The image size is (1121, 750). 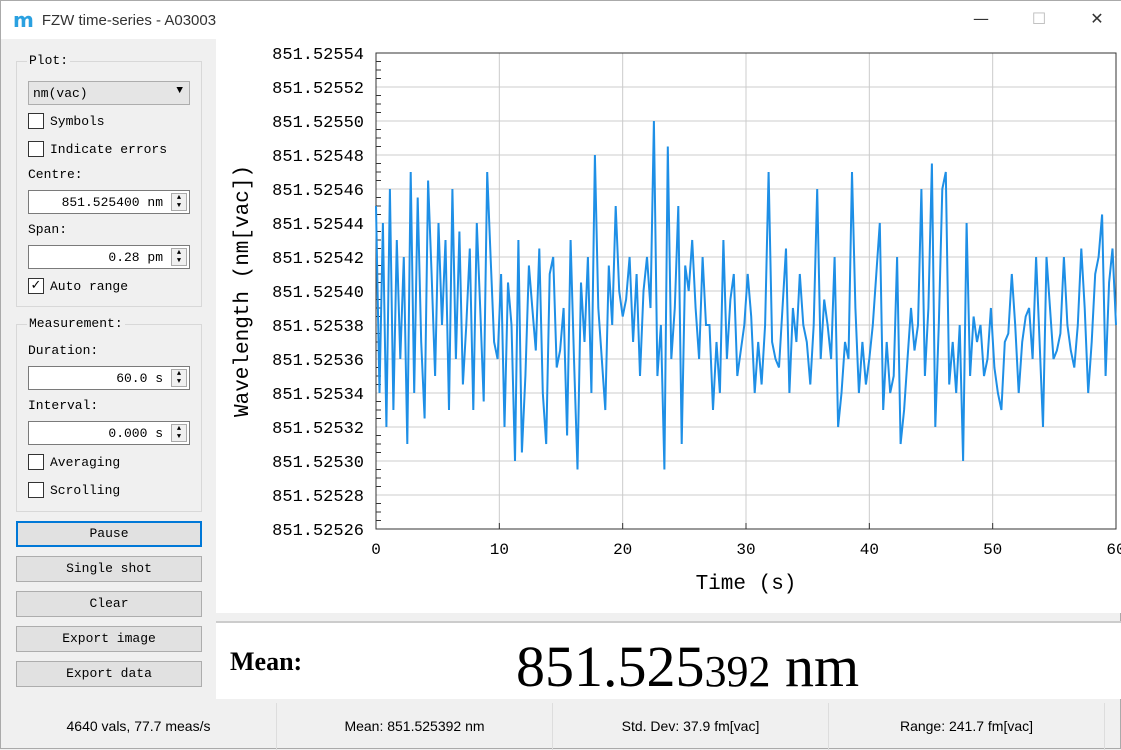 I want to click on mean-value: 851.525392 nm, so click(x=687, y=666).